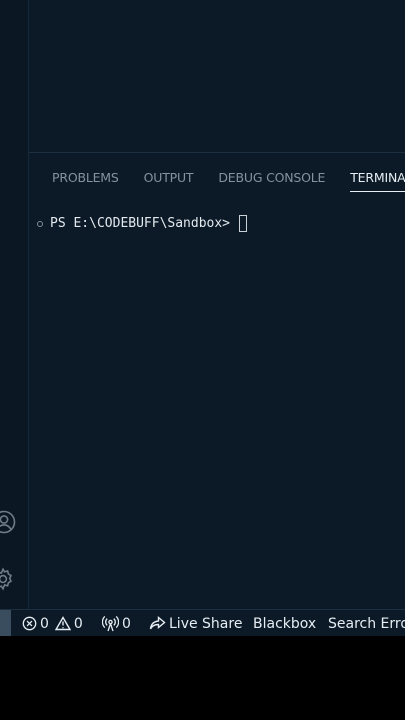  I want to click on terminal-line: PS E:\CODEBUFF\Sandbox>, so click(142, 223).